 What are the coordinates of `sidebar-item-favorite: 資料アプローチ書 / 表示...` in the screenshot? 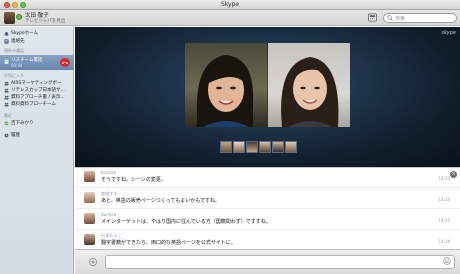 It's located at (37, 97).